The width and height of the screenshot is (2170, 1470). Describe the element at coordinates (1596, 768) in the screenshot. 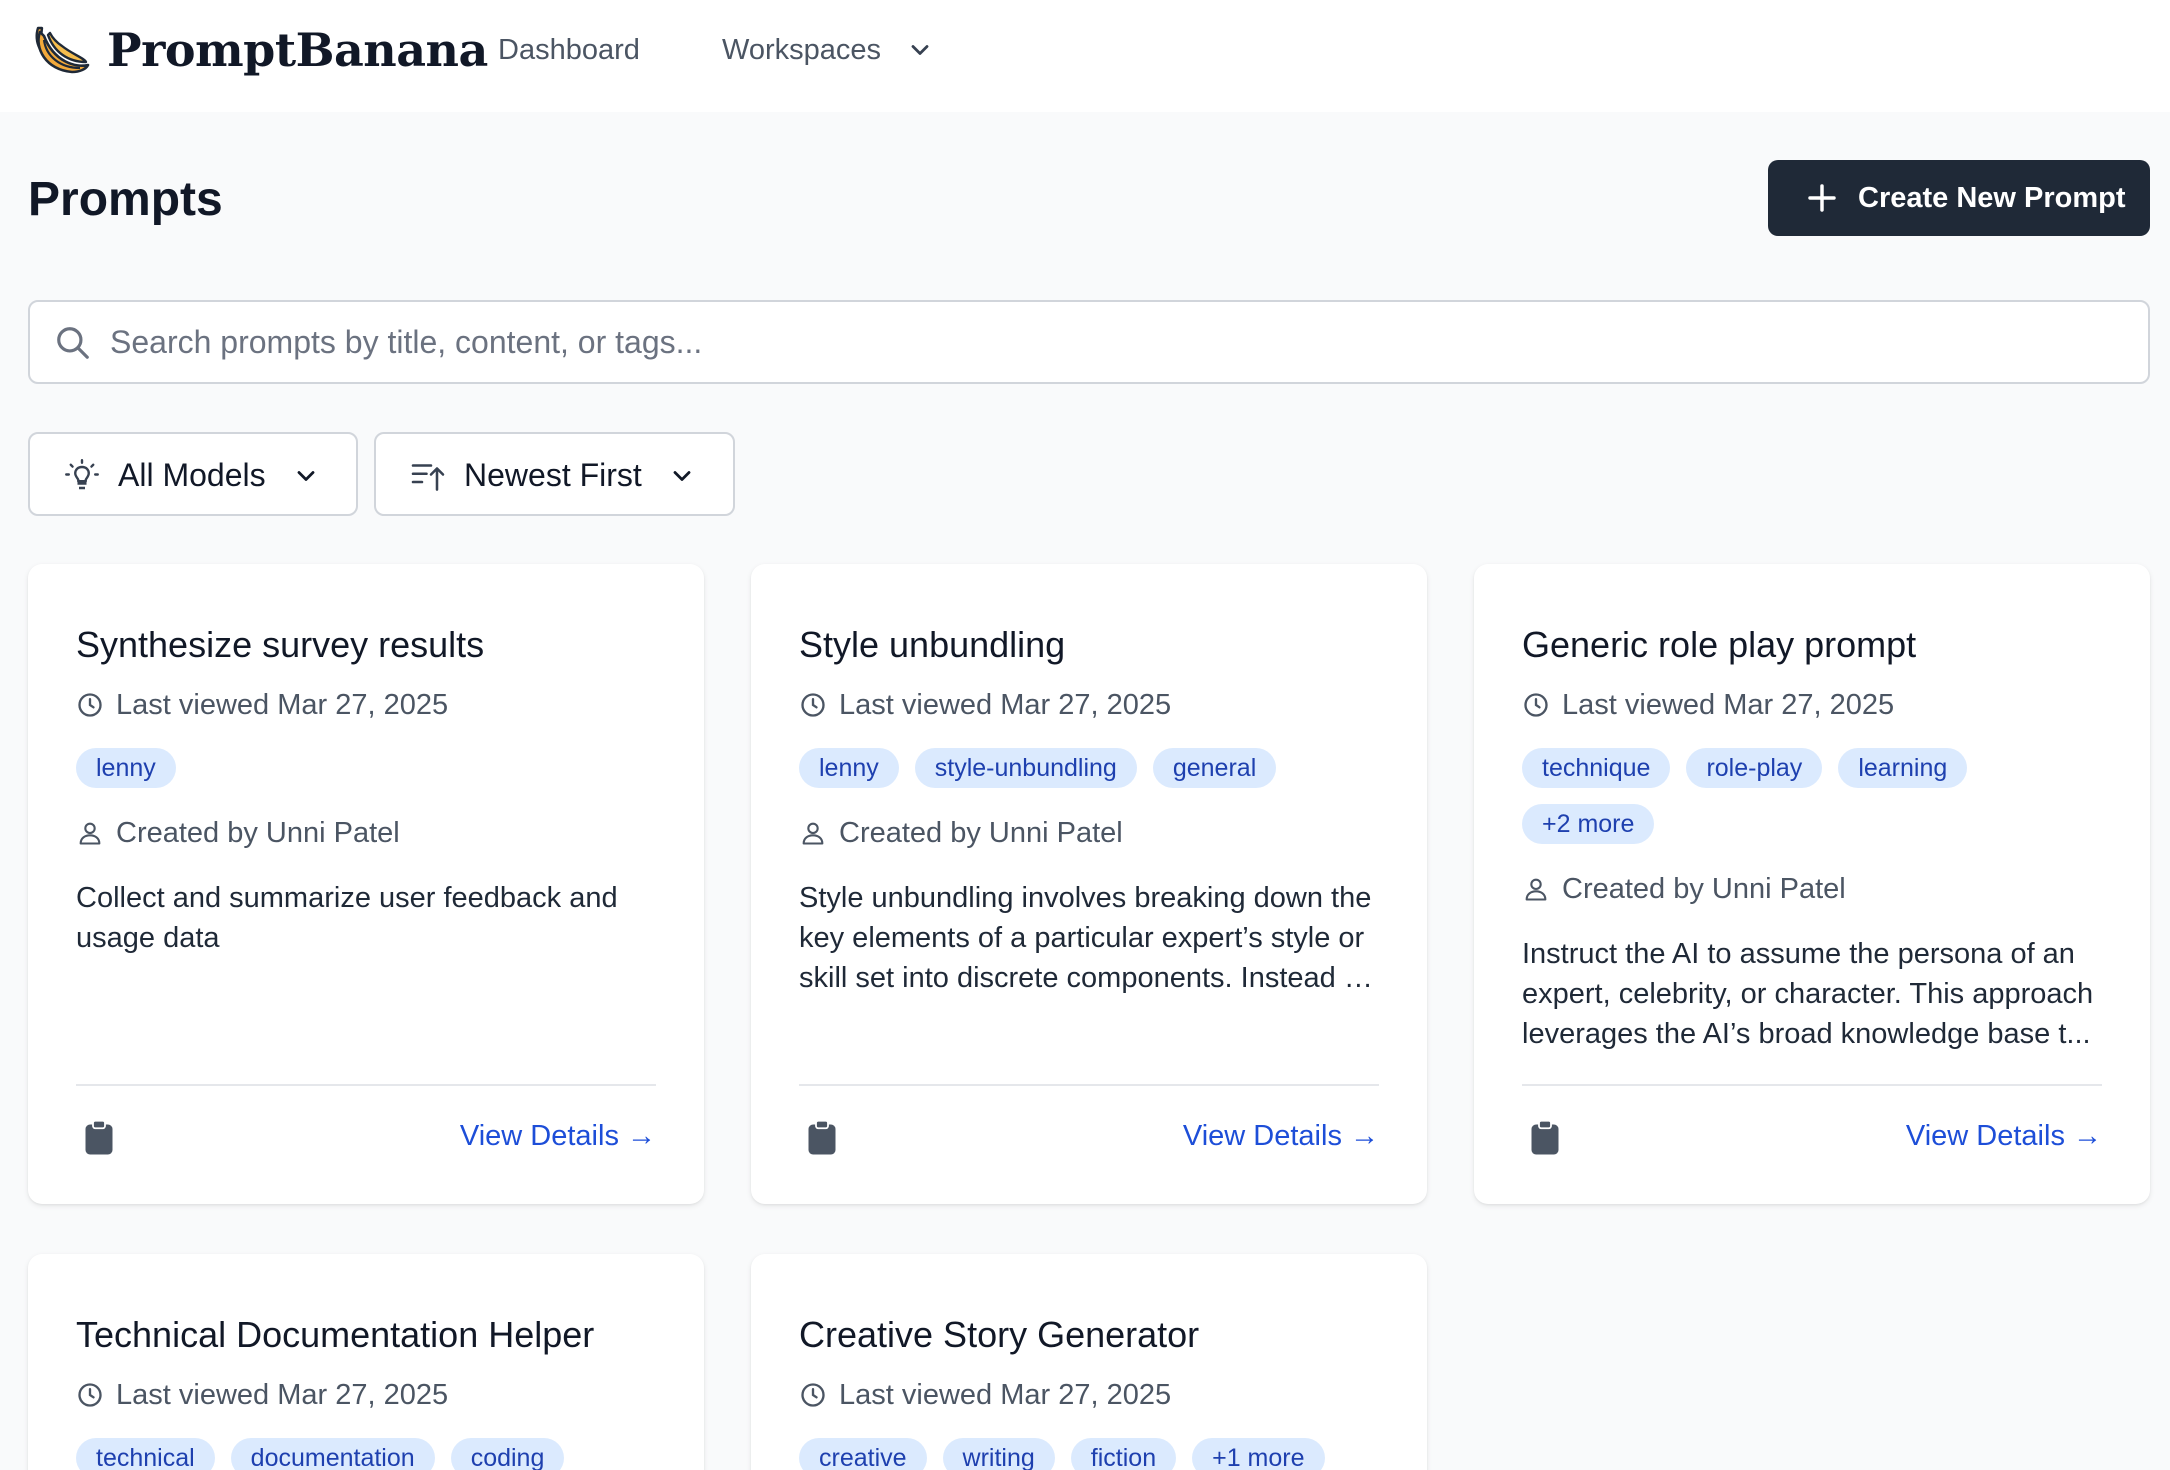

I see `tag: technique` at that location.